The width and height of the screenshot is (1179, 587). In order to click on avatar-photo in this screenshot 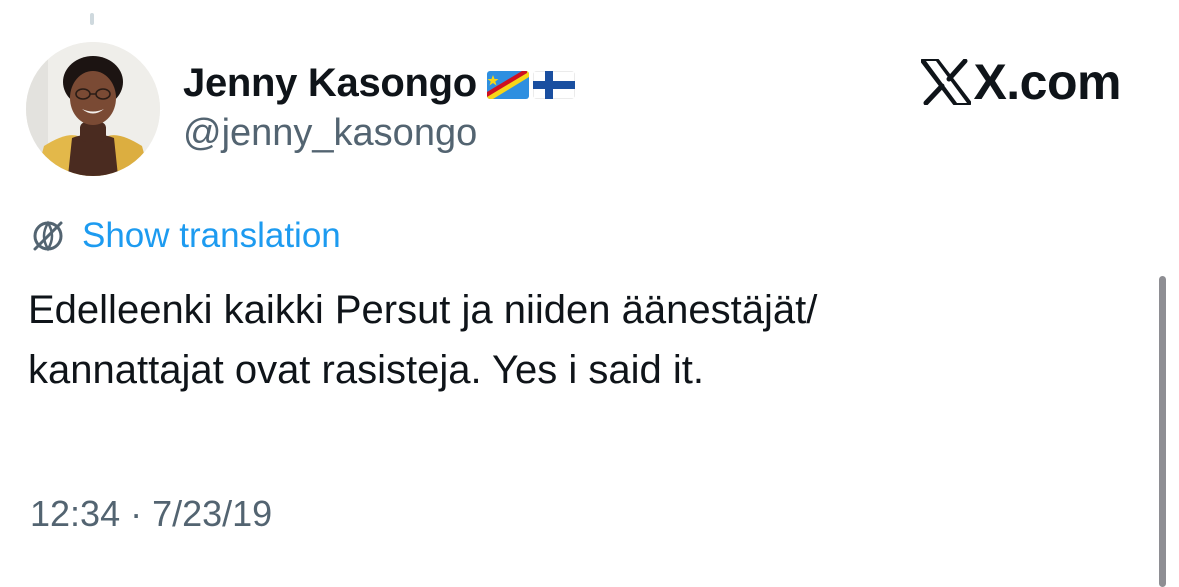, I will do `click(93, 109)`.